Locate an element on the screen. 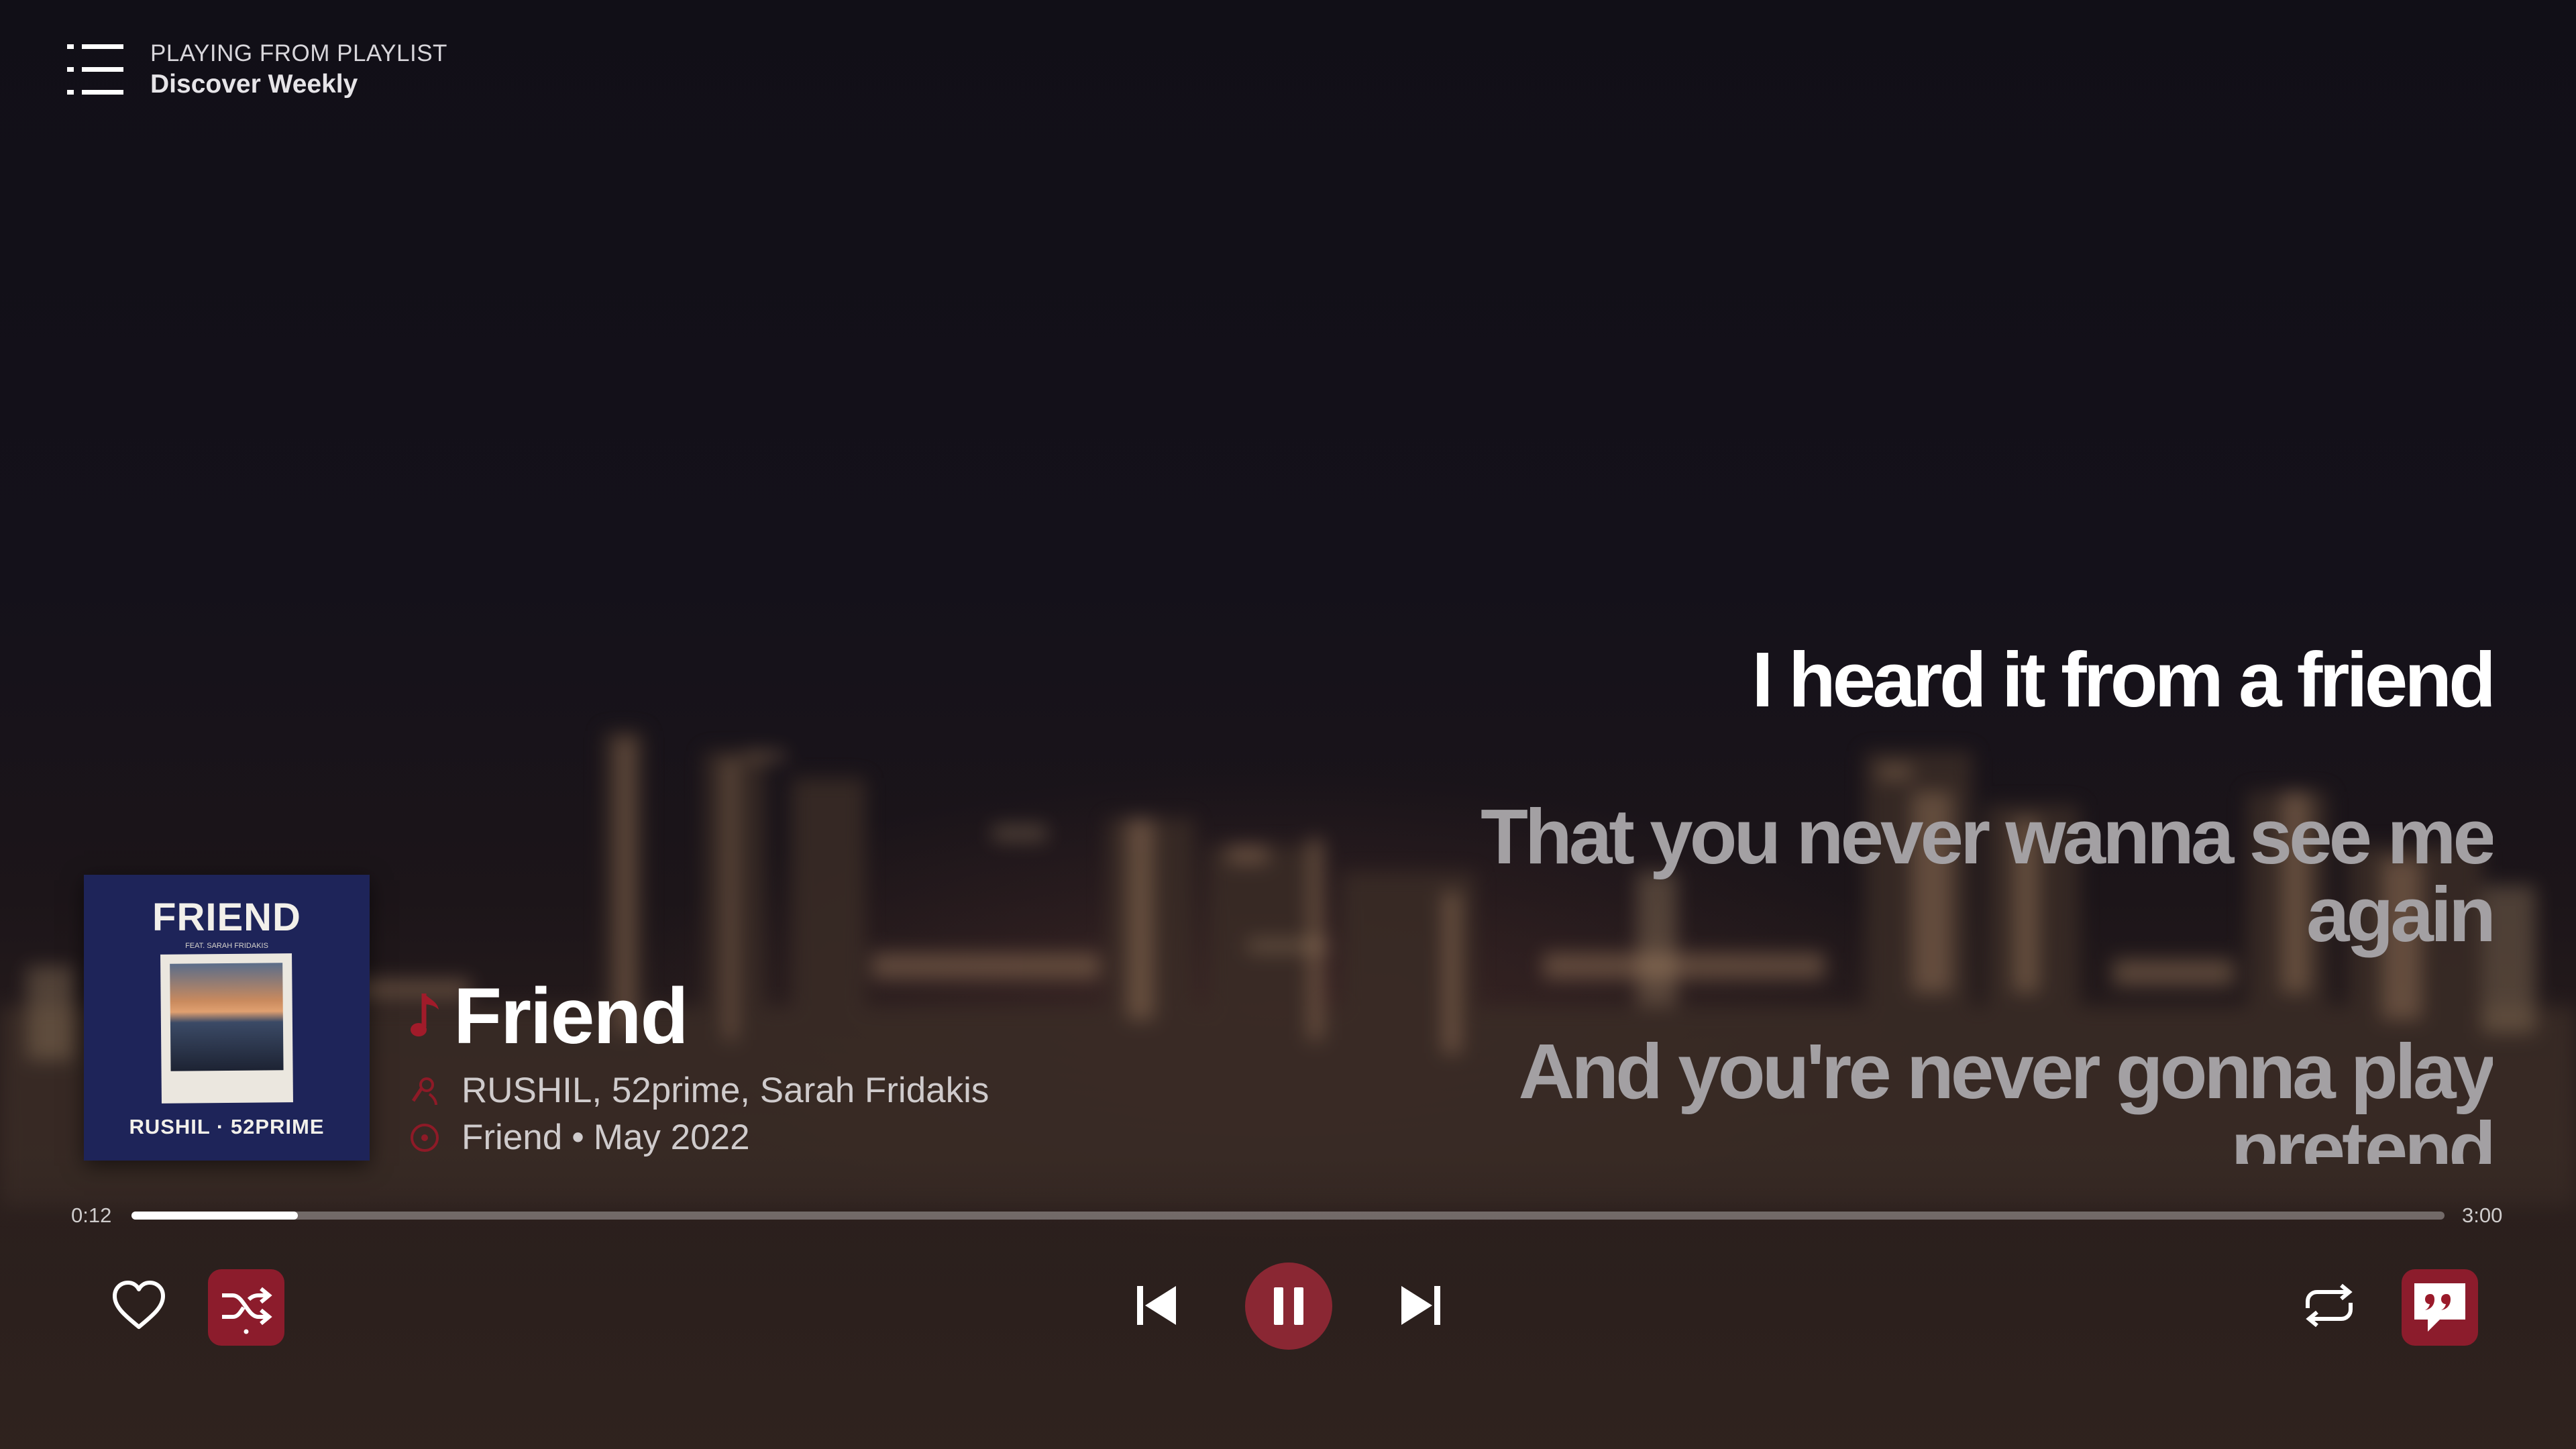 The image size is (2576, 1449). time-elapsed: 0:12 is located at coordinates (91, 1215).